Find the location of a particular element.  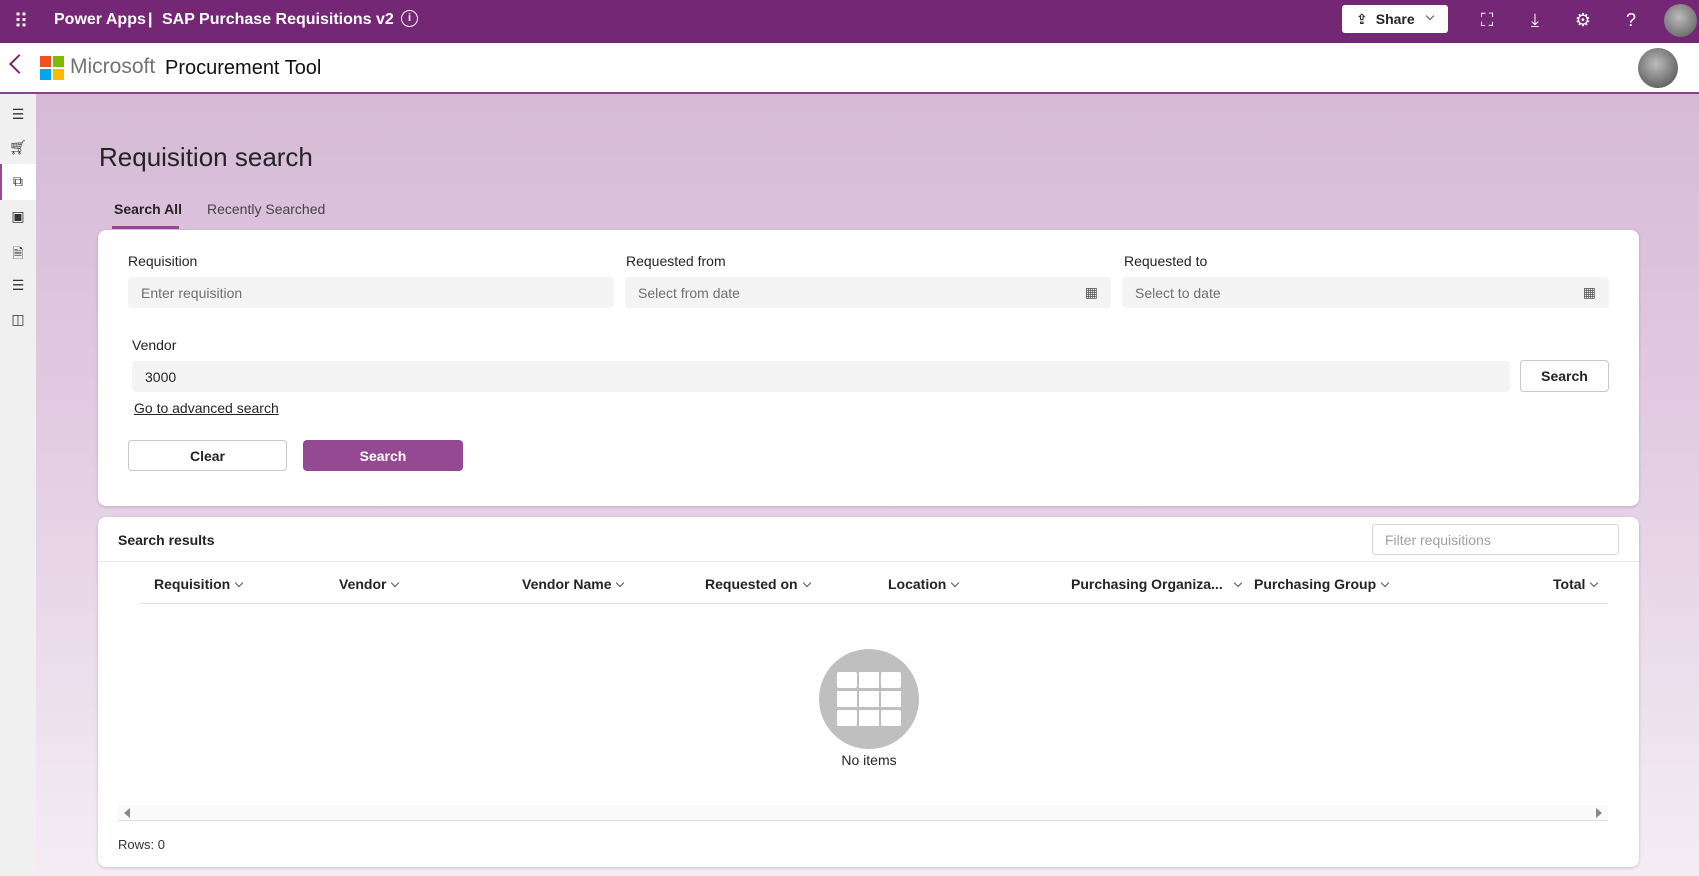

share-button: ⇪ Share is located at coordinates (1395, 19).